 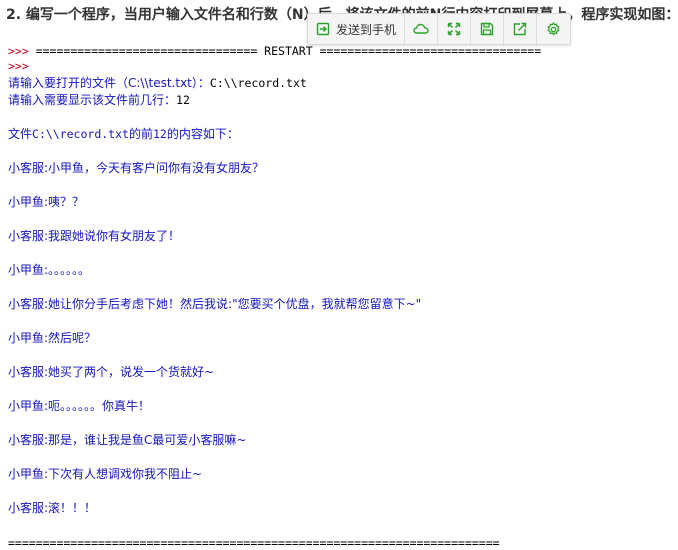 I want to click on dialog-line: 小甲鱼:呃。。。。。。你真牛！, so click(x=79, y=406).